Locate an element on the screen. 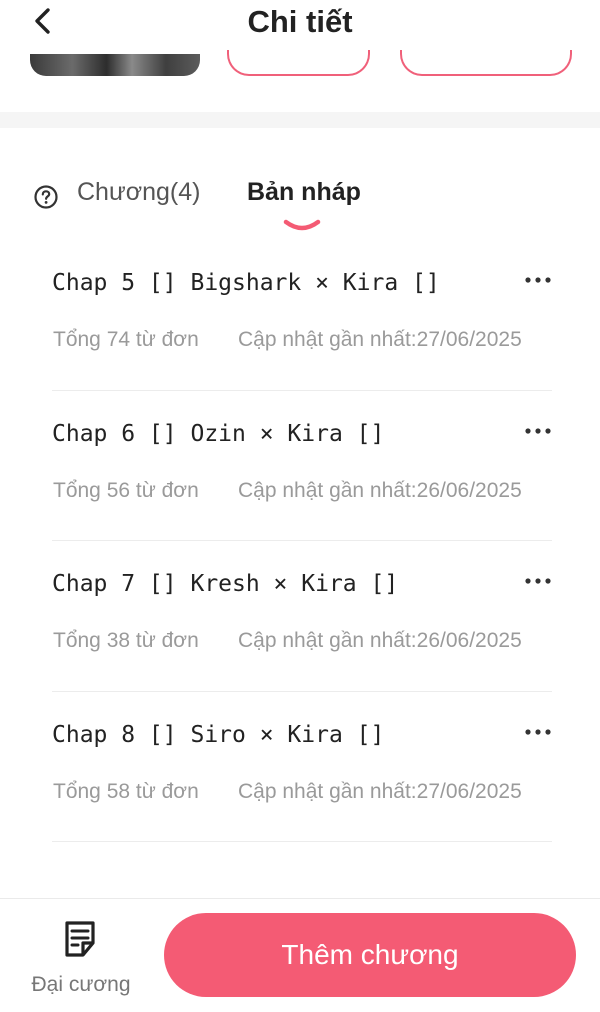 This screenshot has width=600, height=1012. chapter-title: Chap 8 [] Siro × Kira [] is located at coordinates (218, 734).